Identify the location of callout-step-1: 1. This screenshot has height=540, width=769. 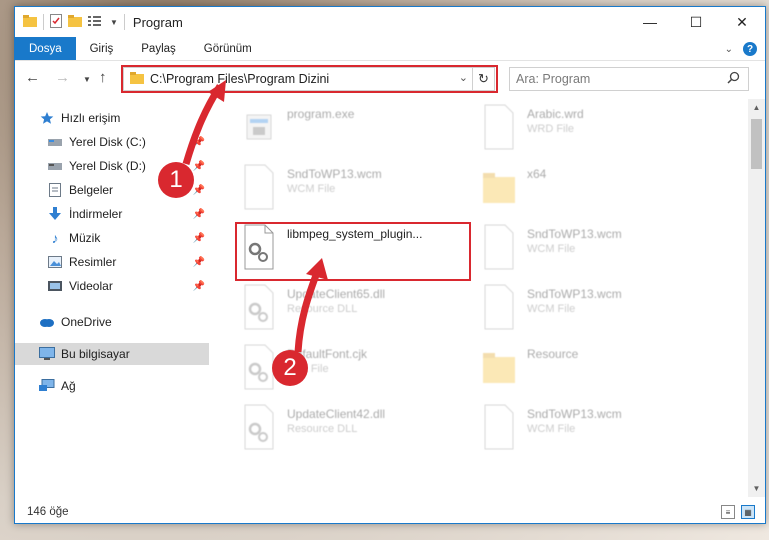
(176, 180).